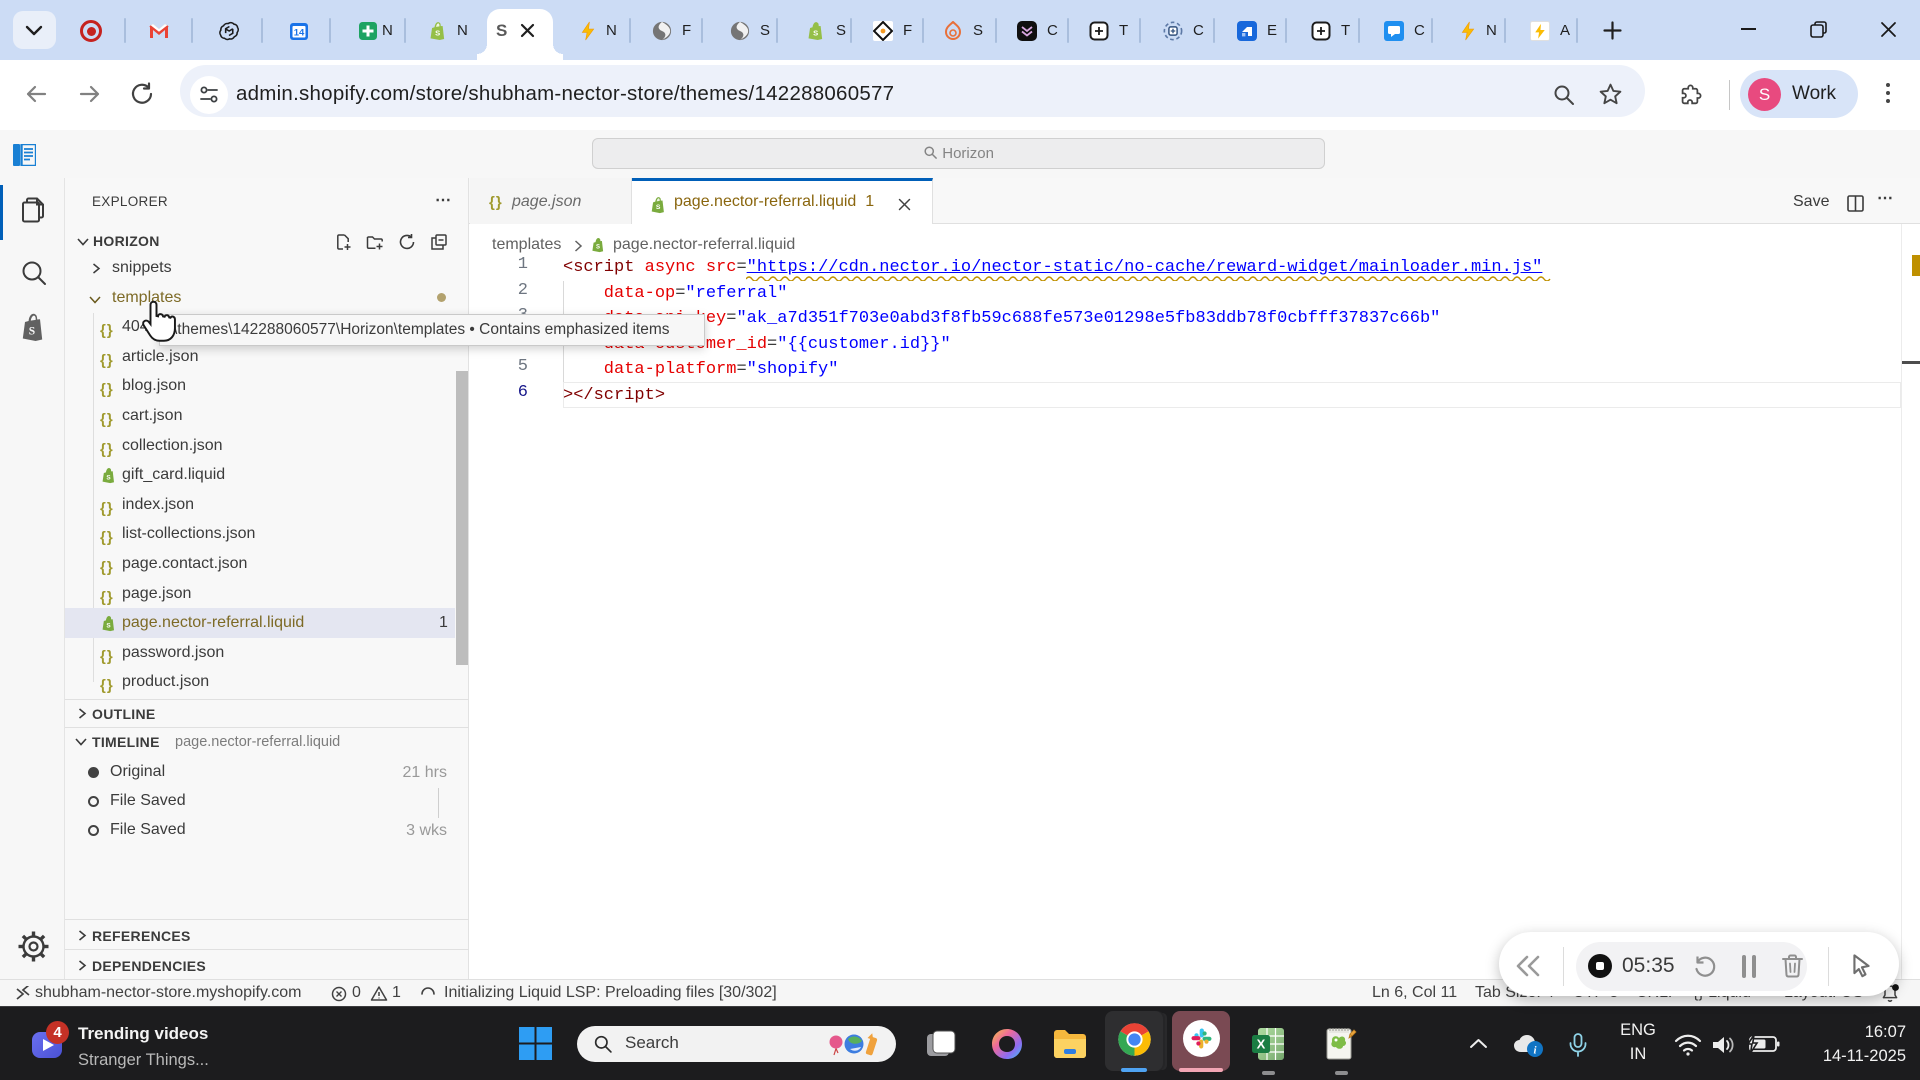  What do you see at coordinates (1261, 1044) in the screenshot?
I see `svg-text: X` at bounding box center [1261, 1044].